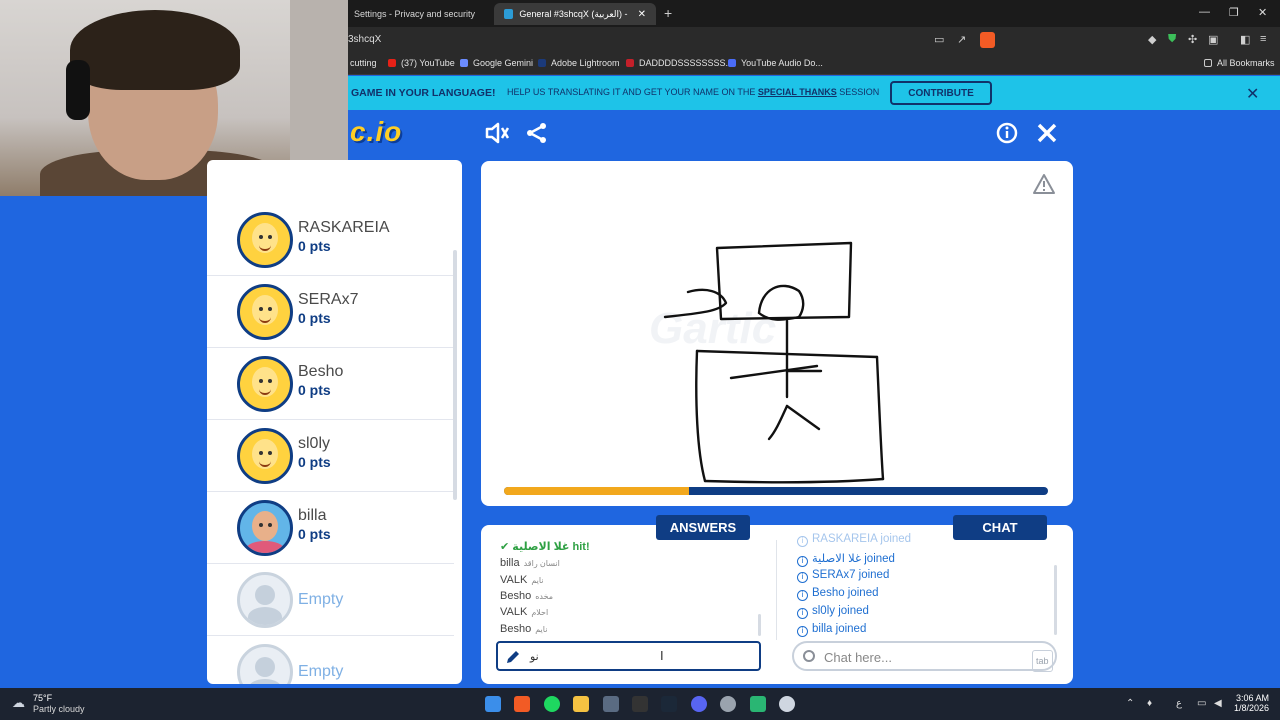 The image size is (1280, 720). What do you see at coordinates (330, 240) in the screenshot?
I see `player-row: RASKAREIA 0 pts` at bounding box center [330, 240].